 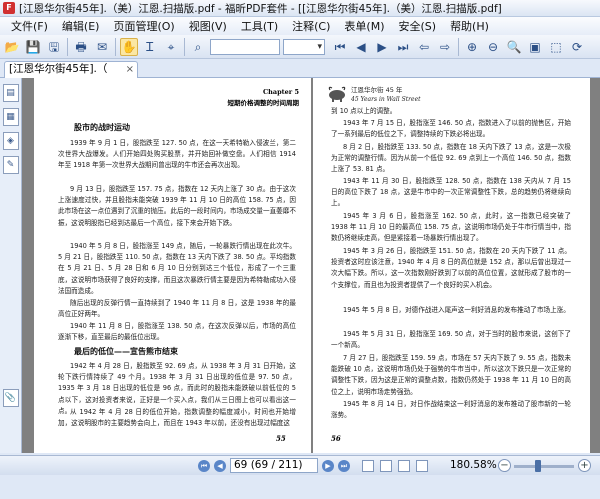 What do you see at coordinates (126, 351) in the screenshot?
I see `section-heading: 最后的低位——宣告熊市结束` at bounding box center [126, 351].